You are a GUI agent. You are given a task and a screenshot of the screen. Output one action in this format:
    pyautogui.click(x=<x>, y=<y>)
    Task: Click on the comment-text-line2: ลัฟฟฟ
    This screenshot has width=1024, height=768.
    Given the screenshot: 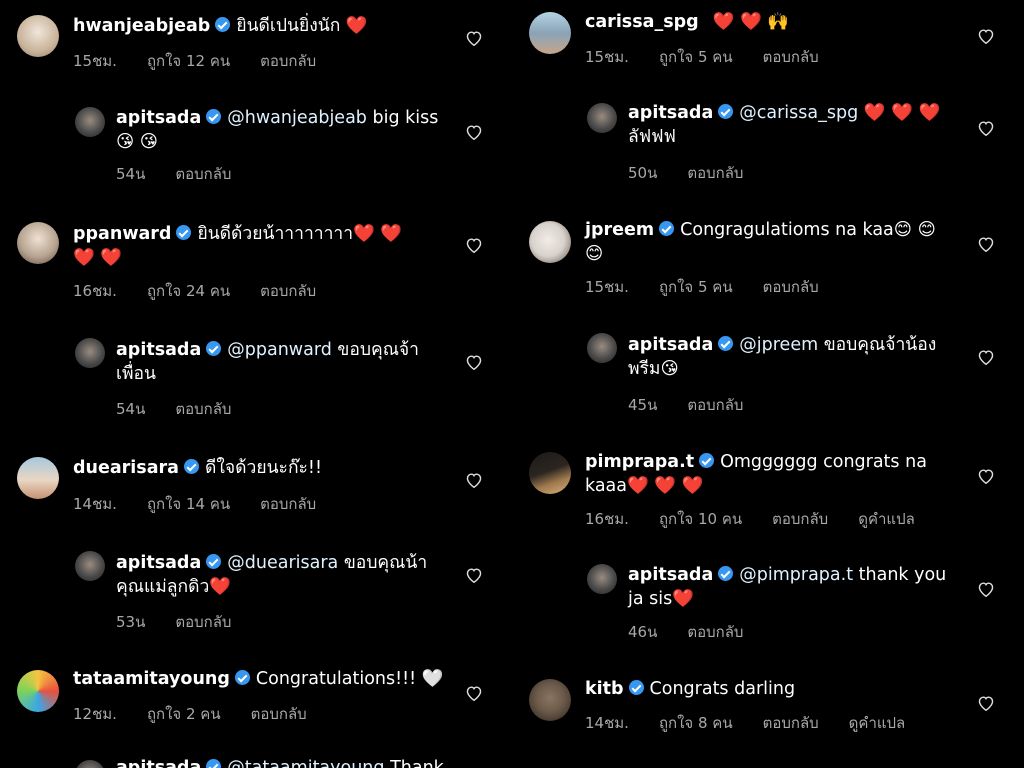 What is the action you would take?
    pyautogui.click(x=652, y=137)
    